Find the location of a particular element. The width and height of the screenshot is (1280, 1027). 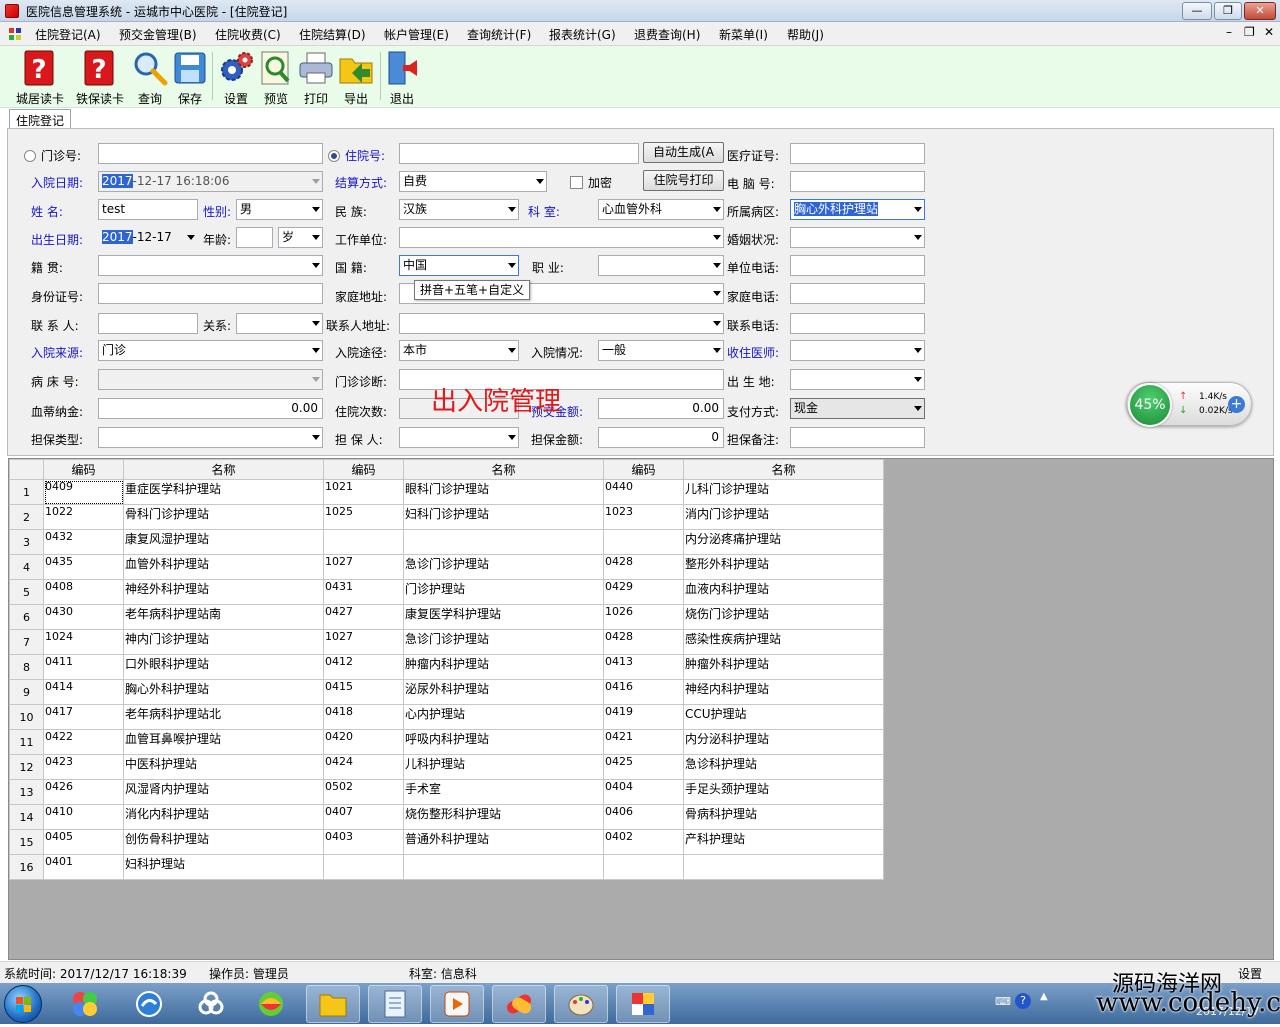

contact-phone-input is located at coordinates (857, 323).